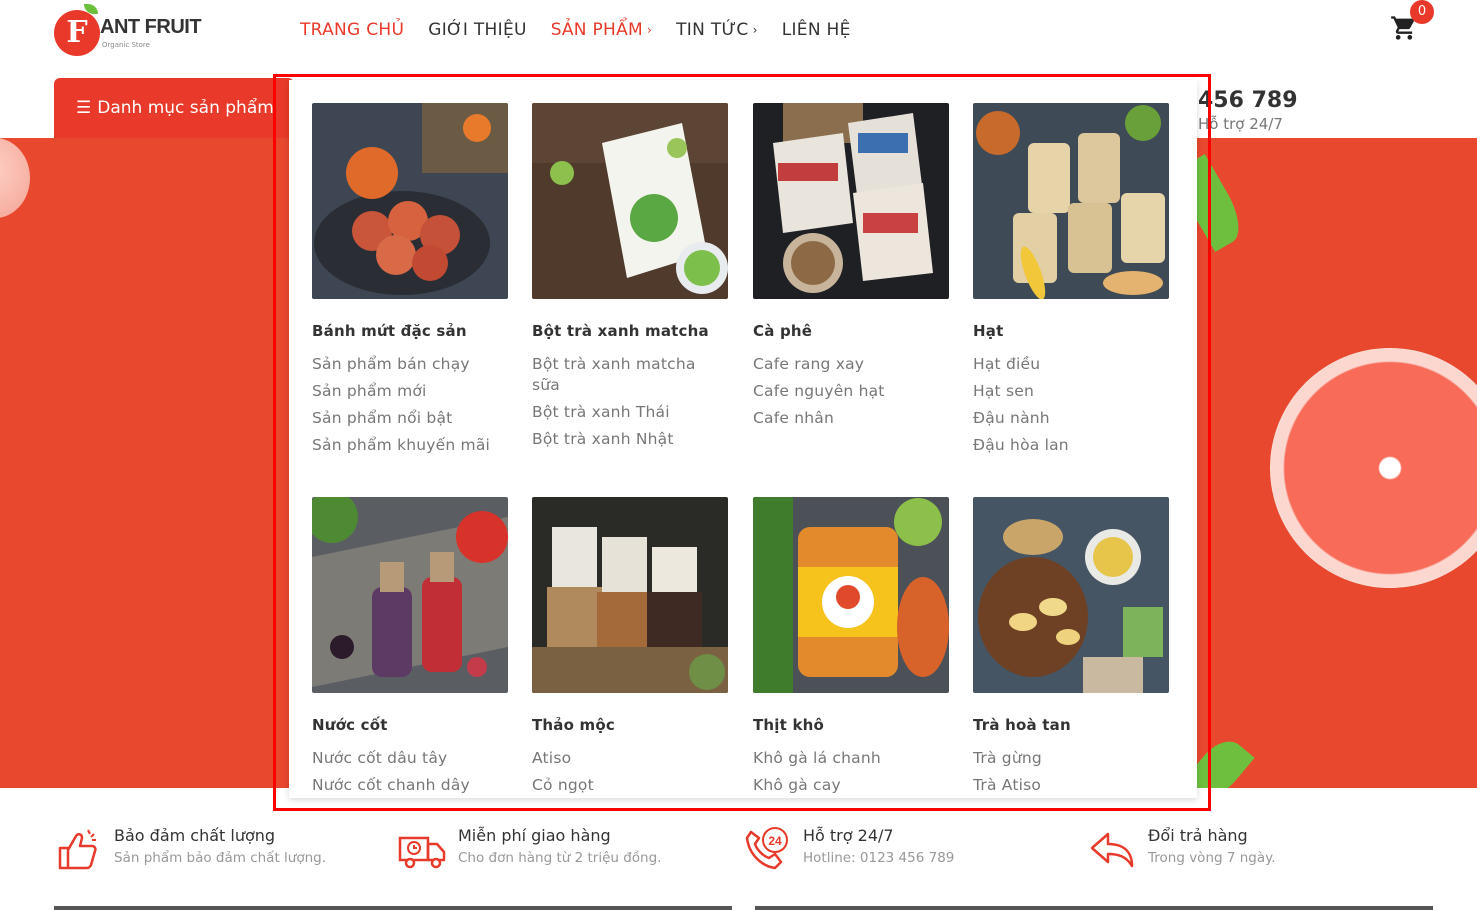  What do you see at coordinates (1248, 100) in the screenshot?
I see `hotline-number: 456 789` at bounding box center [1248, 100].